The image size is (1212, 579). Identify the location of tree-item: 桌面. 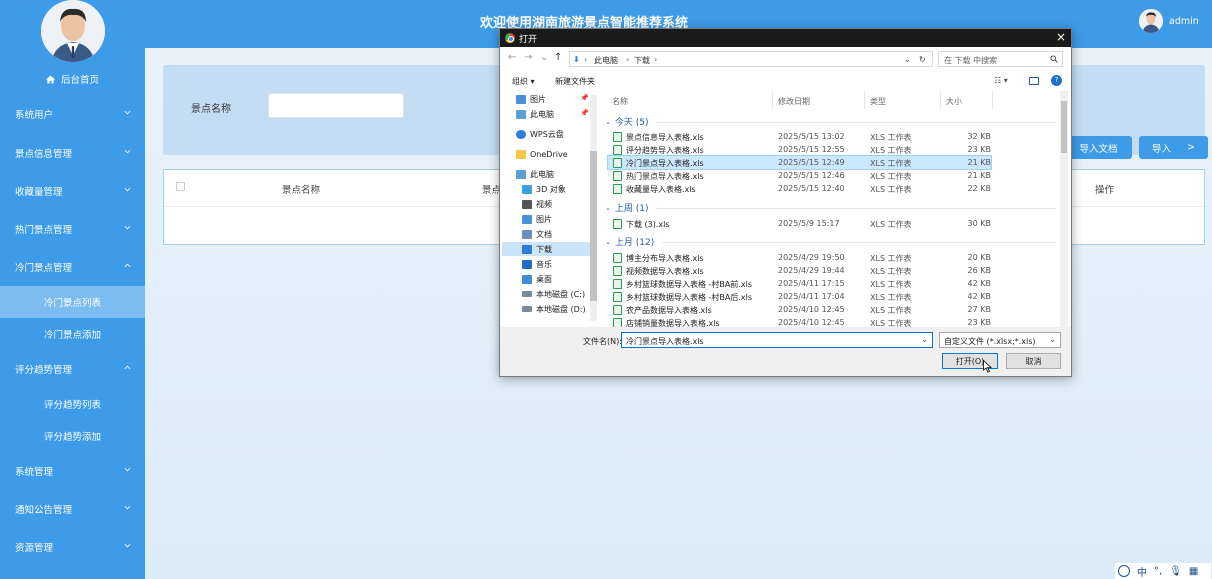
(537, 279).